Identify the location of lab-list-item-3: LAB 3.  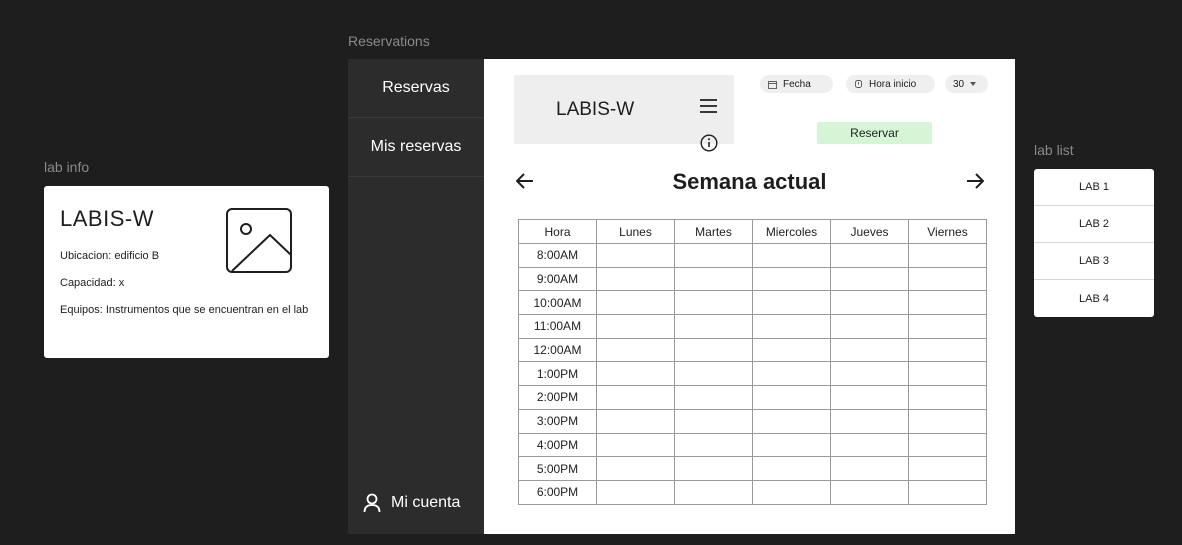
(1094, 261).